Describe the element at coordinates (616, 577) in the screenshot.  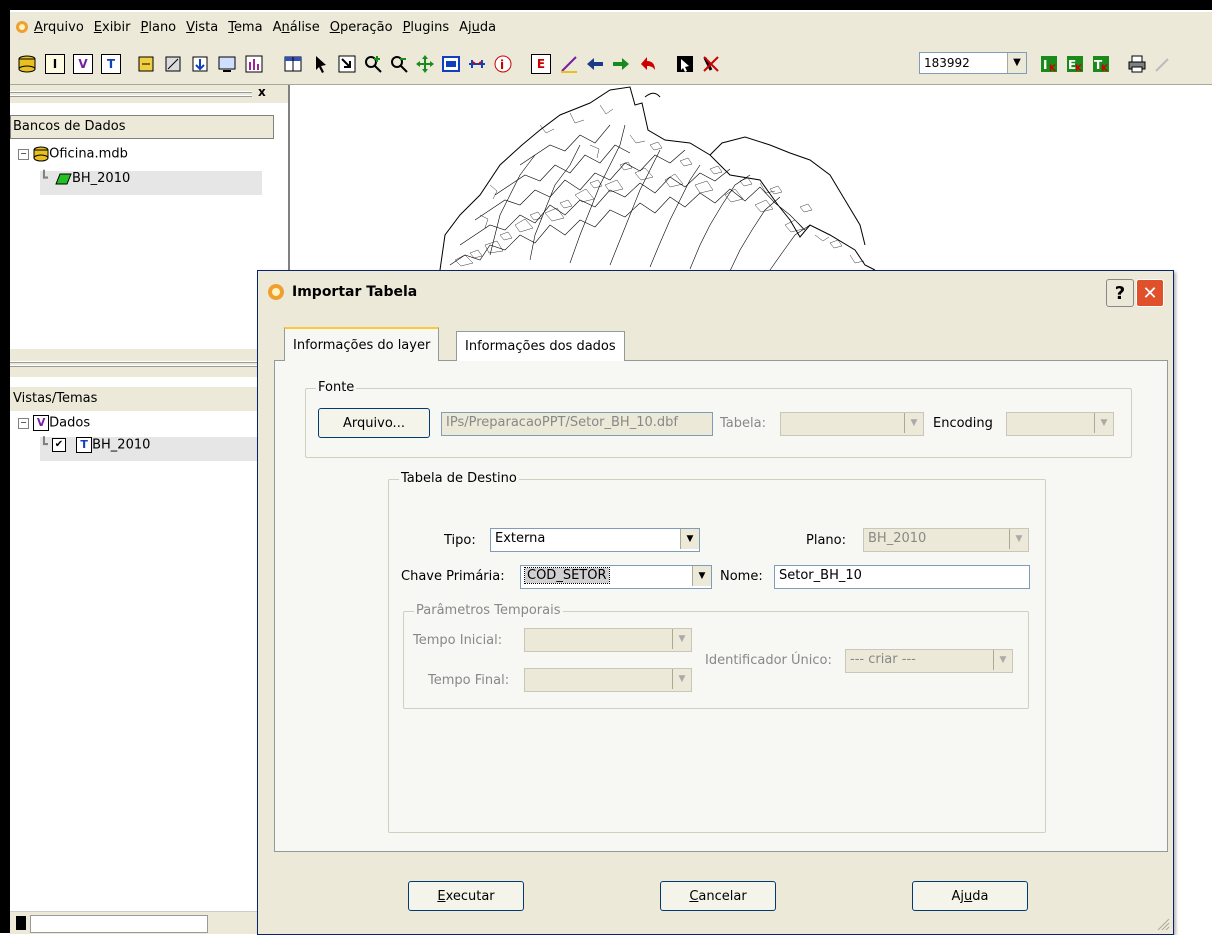
I see `chave-primaria-select: COD_SETOR ▼` at that location.